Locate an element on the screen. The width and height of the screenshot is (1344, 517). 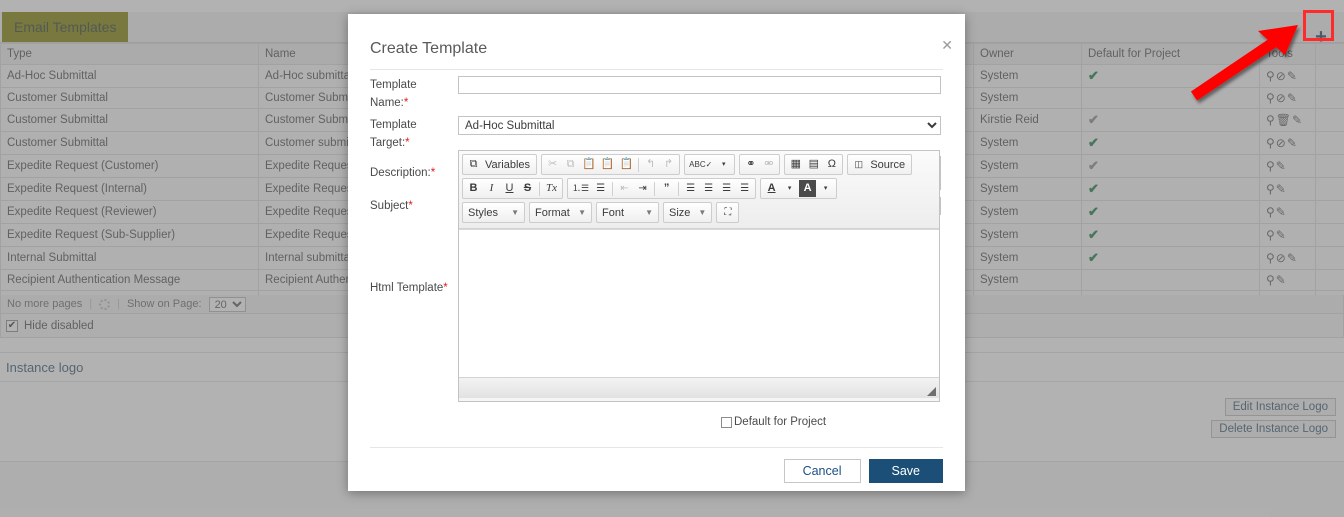
indent-icon: ⇥ is located at coordinates (642, 188).